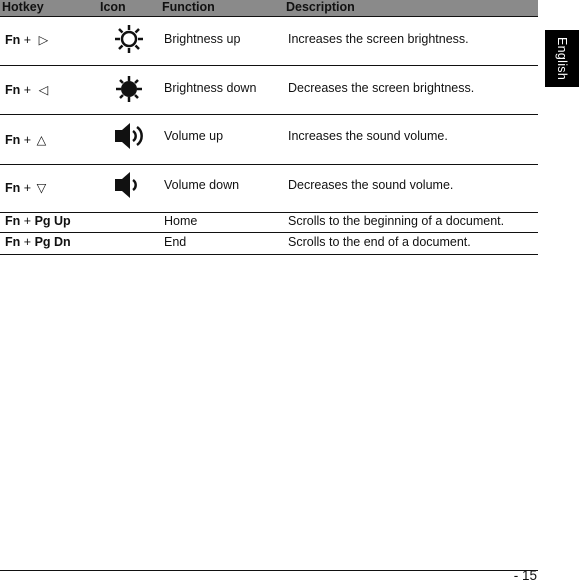 The width and height of the screenshot is (579, 583). Describe the element at coordinates (23, 7) in the screenshot. I see `header-hotkey: Hotkey` at that location.